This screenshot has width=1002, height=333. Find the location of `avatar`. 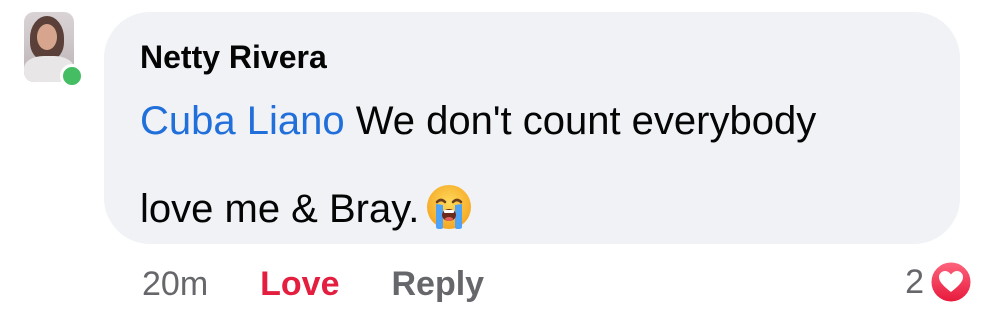

avatar is located at coordinates (53, 50).